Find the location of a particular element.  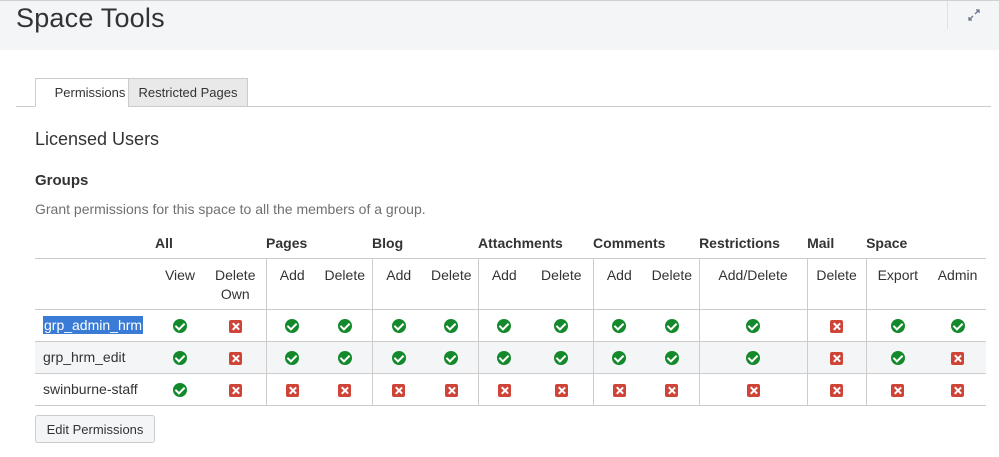

group-name: grp_hrm_edit is located at coordinates (84, 357).